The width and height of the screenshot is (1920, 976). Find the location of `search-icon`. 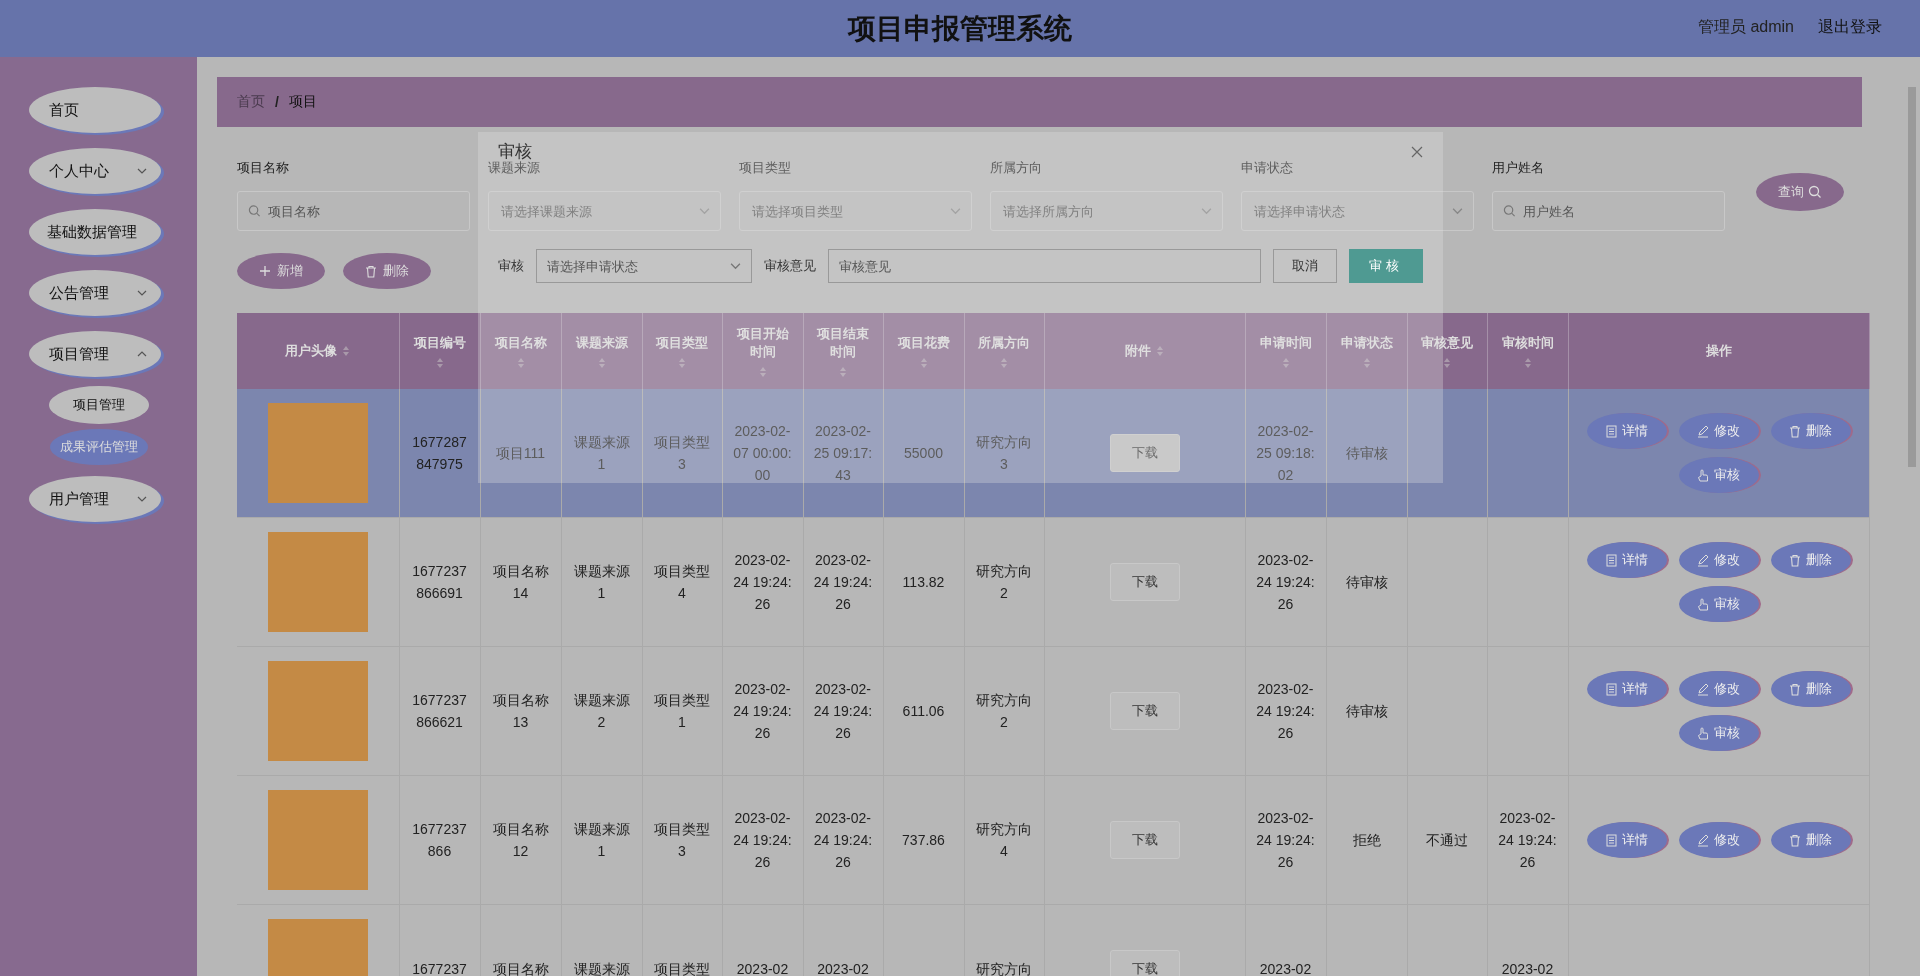

search-icon is located at coordinates (1509, 211).